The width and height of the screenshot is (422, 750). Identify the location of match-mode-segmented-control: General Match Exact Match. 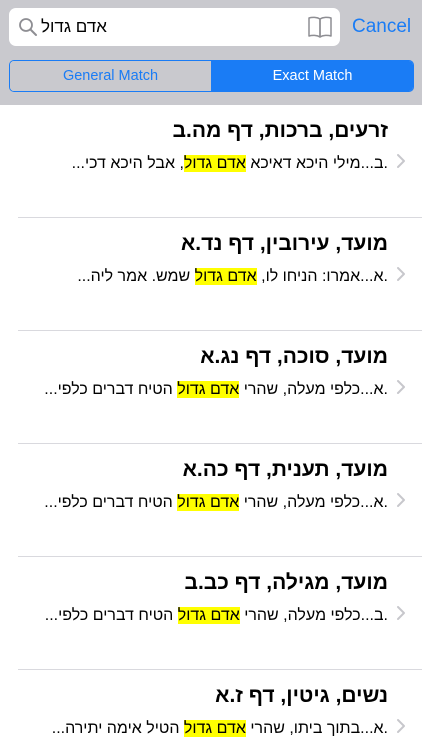
(211, 76).